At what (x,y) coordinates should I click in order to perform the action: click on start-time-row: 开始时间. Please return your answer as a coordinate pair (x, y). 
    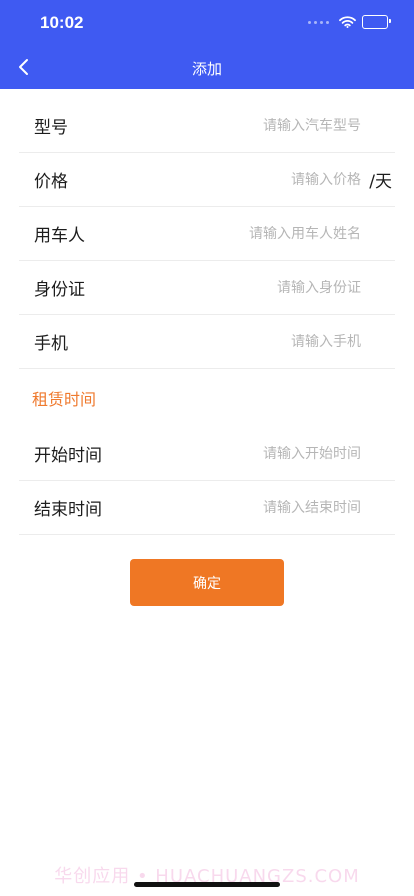
    Looking at the image, I should click on (207, 454).